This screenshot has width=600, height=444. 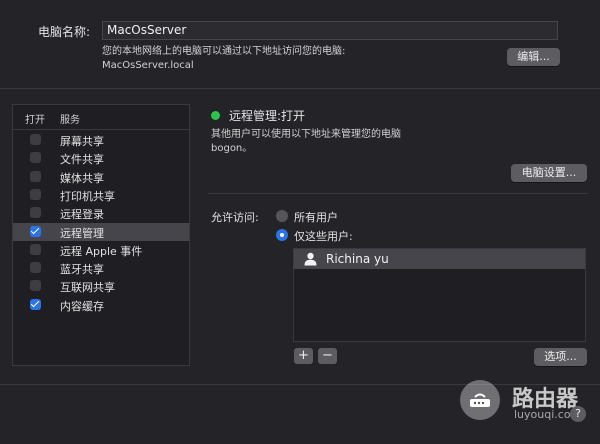 What do you see at coordinates (235, 217) in the screenshot?
I see `allow-access-label: 允许访问:` at bounding box center [235, 217].